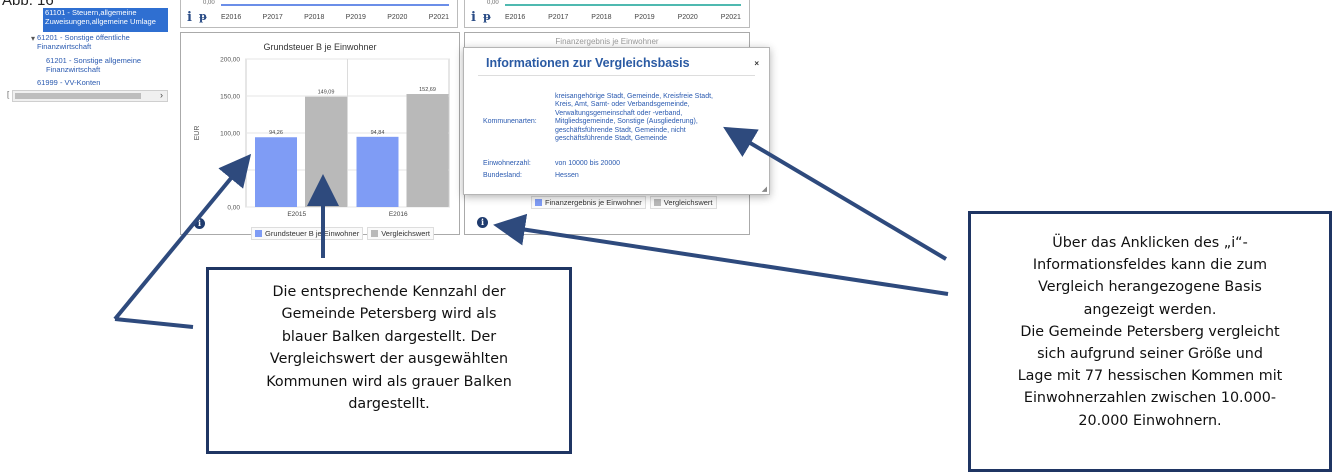  Describe the element at coordinates (835, 193) in the screenshot. I see `arrow-to-modal` at that location.